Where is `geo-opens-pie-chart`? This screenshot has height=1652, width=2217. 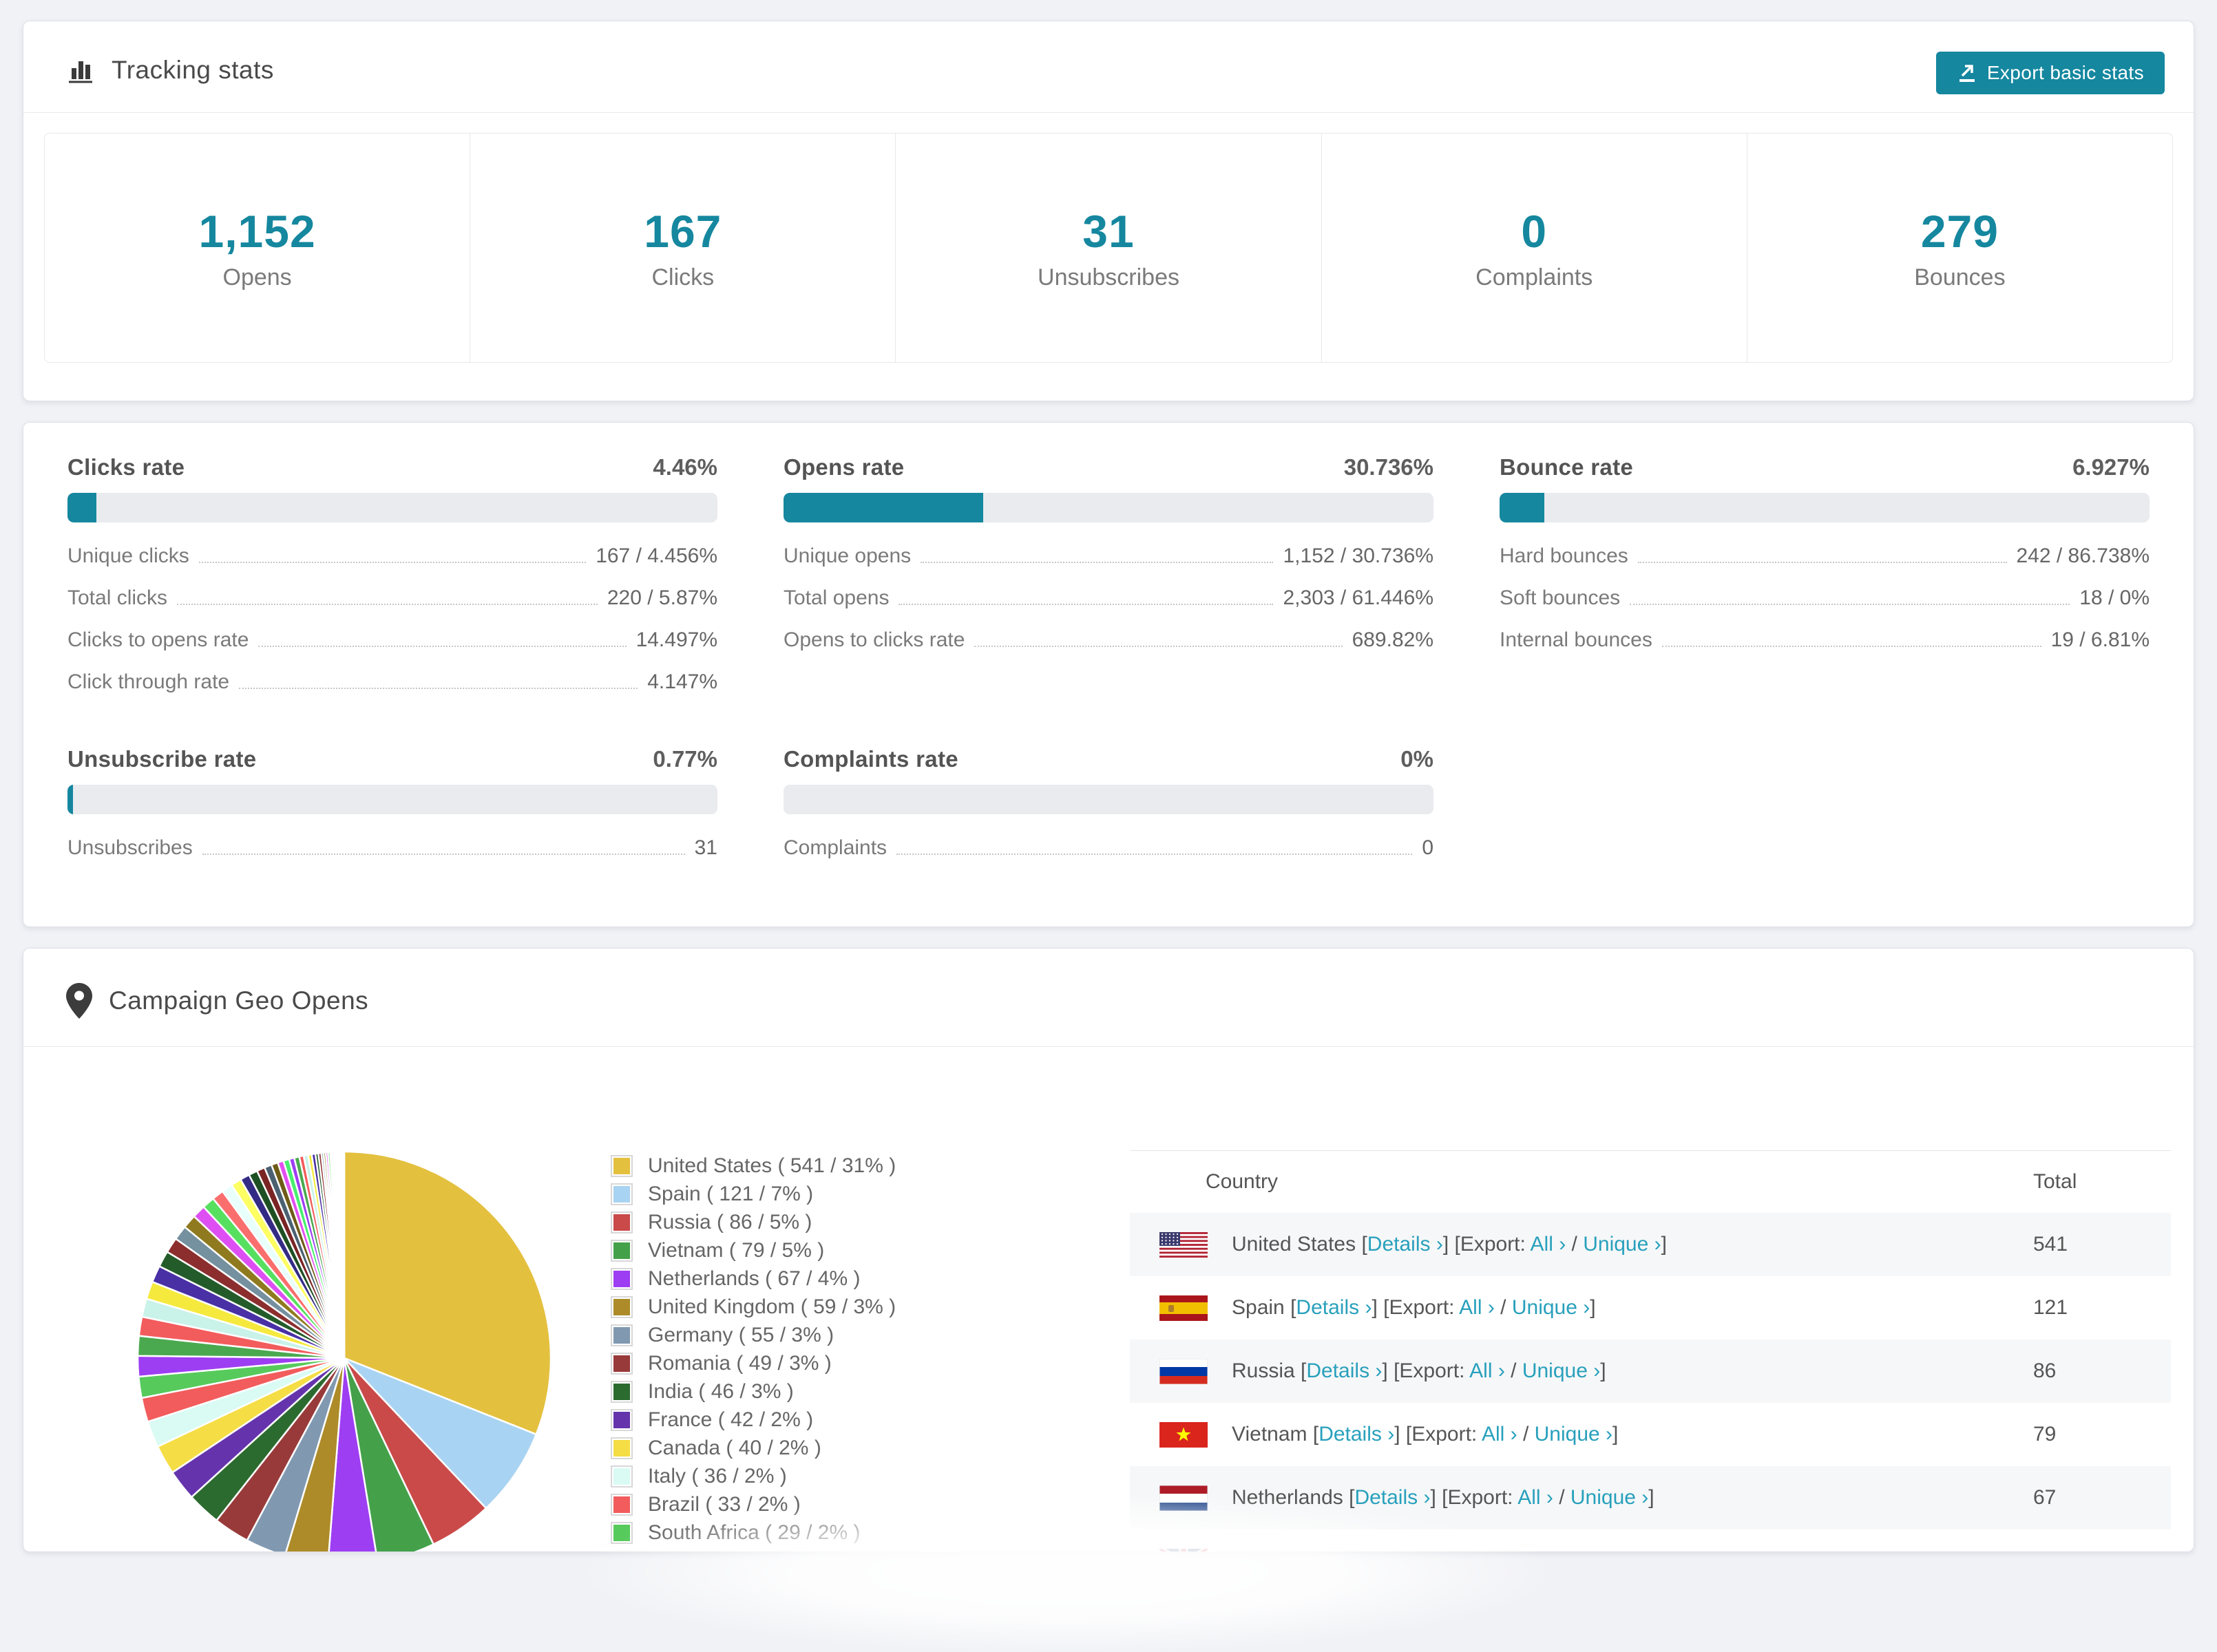
geo-opens-pie-chart is located at coordinates (344, 1349).